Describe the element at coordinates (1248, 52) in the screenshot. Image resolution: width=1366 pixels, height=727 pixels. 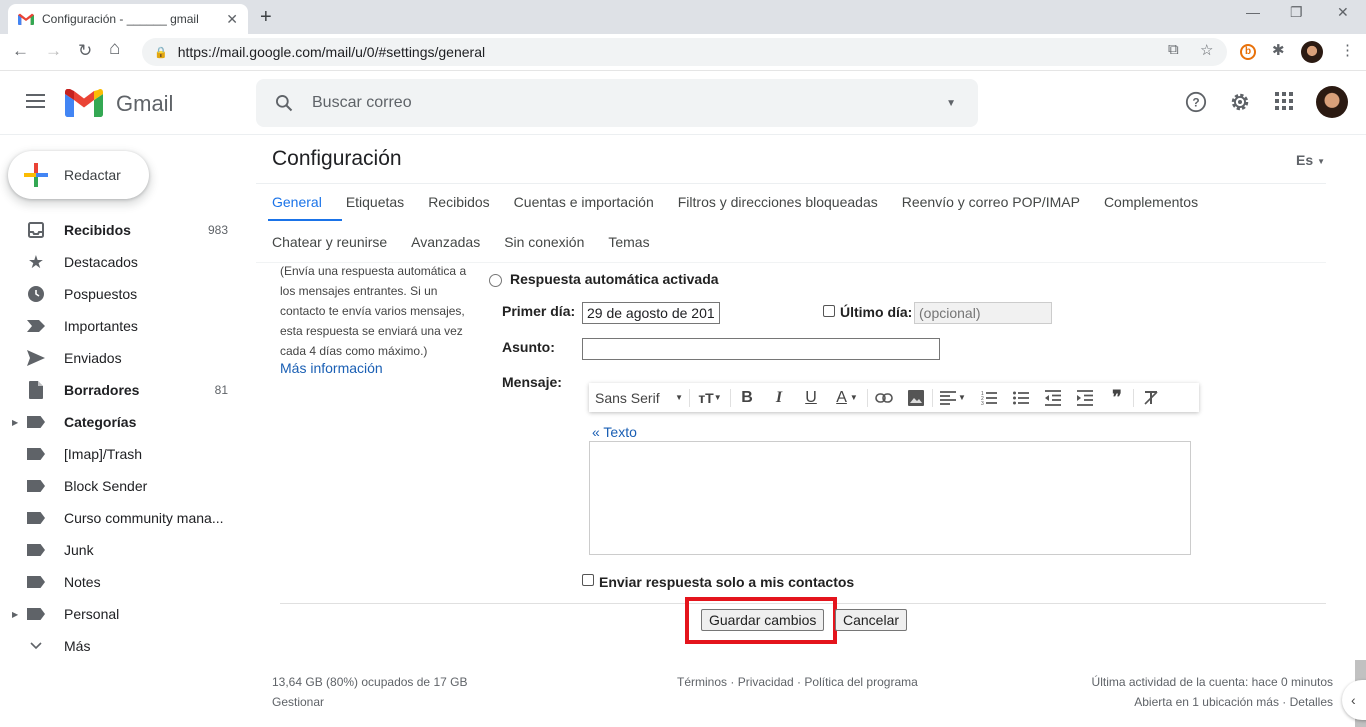
I see `extension-b-icon: b` at that location.